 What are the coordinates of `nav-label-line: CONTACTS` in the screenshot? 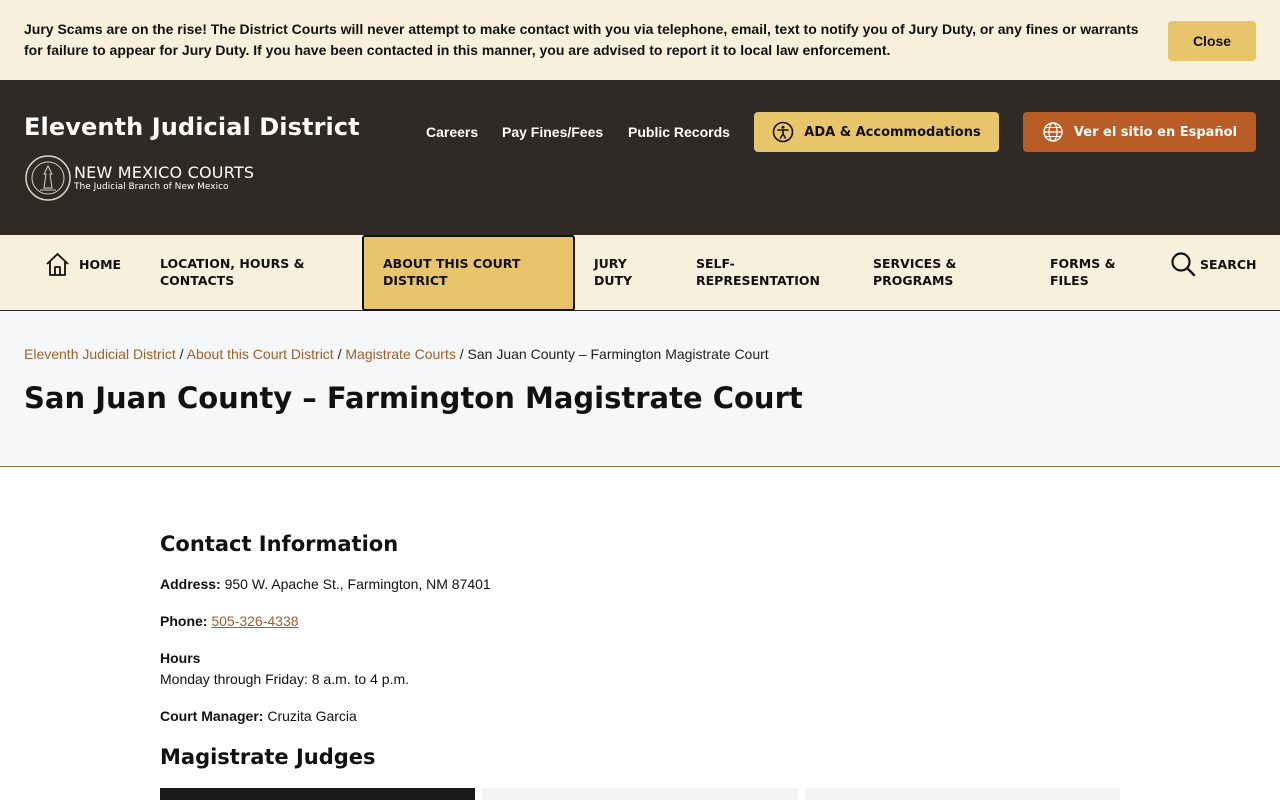 It's located at (197, 280).